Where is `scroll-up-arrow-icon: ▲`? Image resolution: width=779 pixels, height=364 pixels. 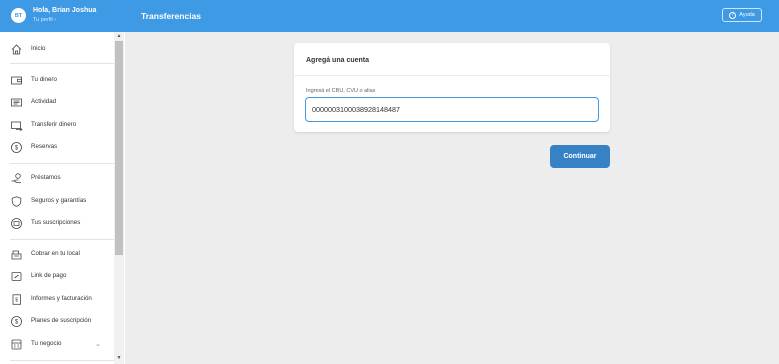 scroll-up-arrow-icon: ▲ is located at coordinates (119, 36).